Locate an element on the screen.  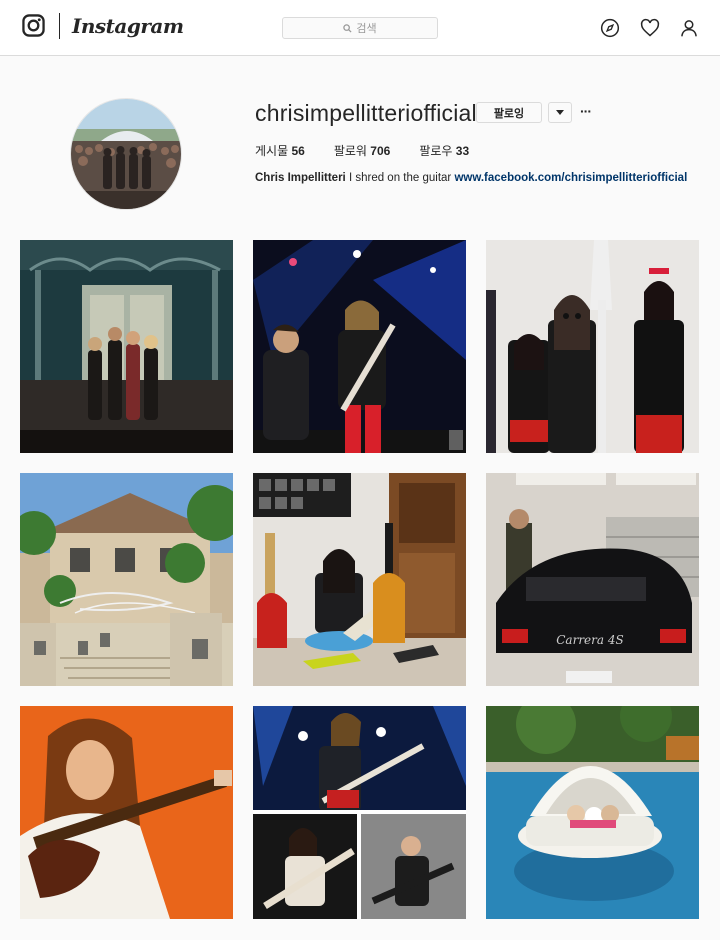
profile-stats: 게시물 56 팔로워 706 팔로우 33 is located at coordinates (376, 150).